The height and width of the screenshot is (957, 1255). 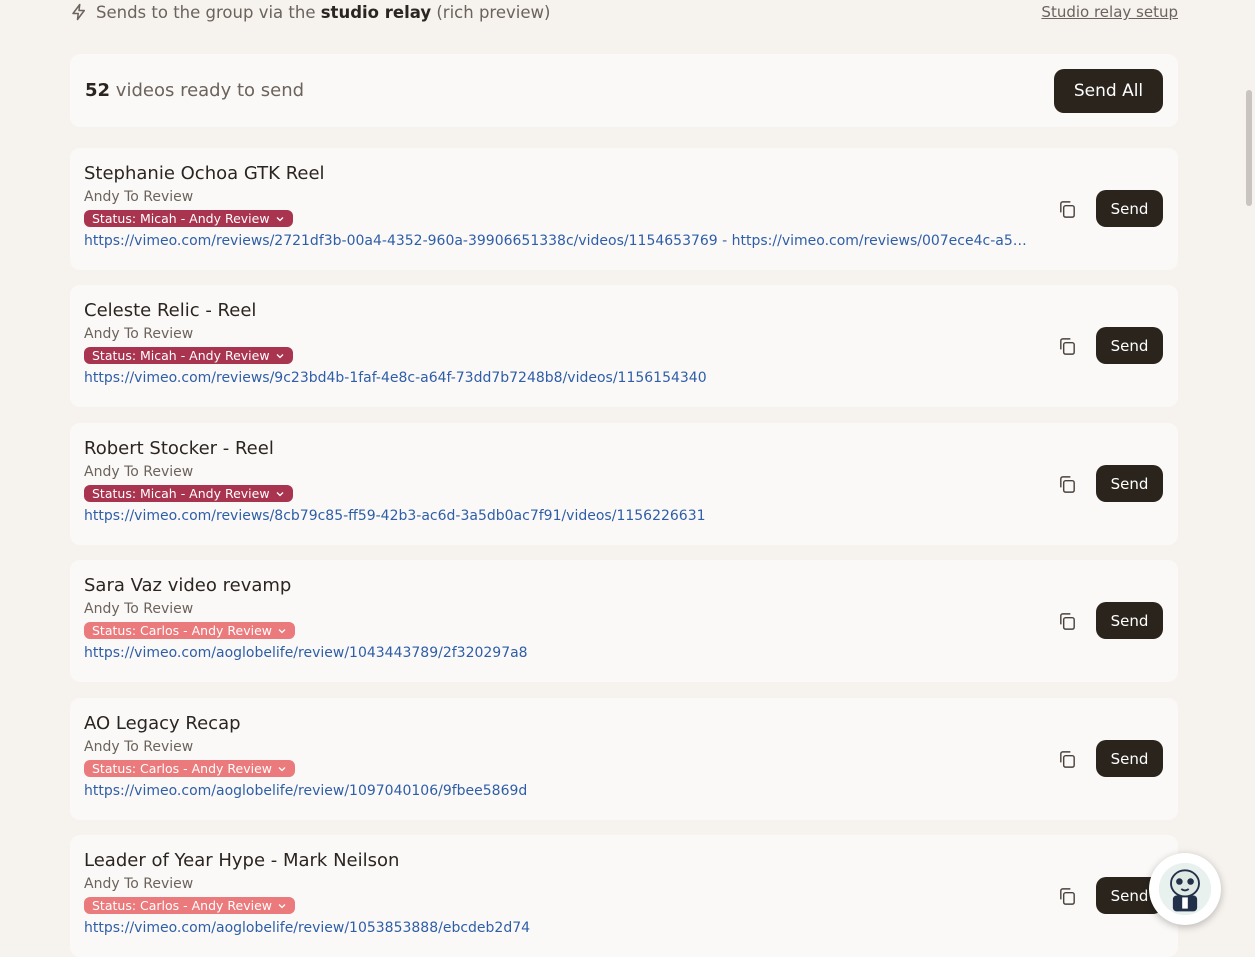 What do you see at coordinates (179, 448) in the screenshot?
I see `video-title: Robert Stocker - Reel` at bounding box center [179, 448].